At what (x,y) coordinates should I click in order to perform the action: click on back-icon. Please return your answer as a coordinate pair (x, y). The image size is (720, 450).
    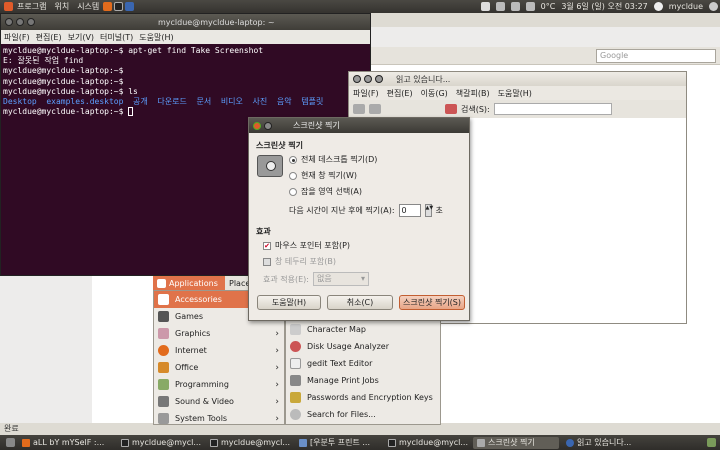
    Looking at the image, I should click on (359, 109).